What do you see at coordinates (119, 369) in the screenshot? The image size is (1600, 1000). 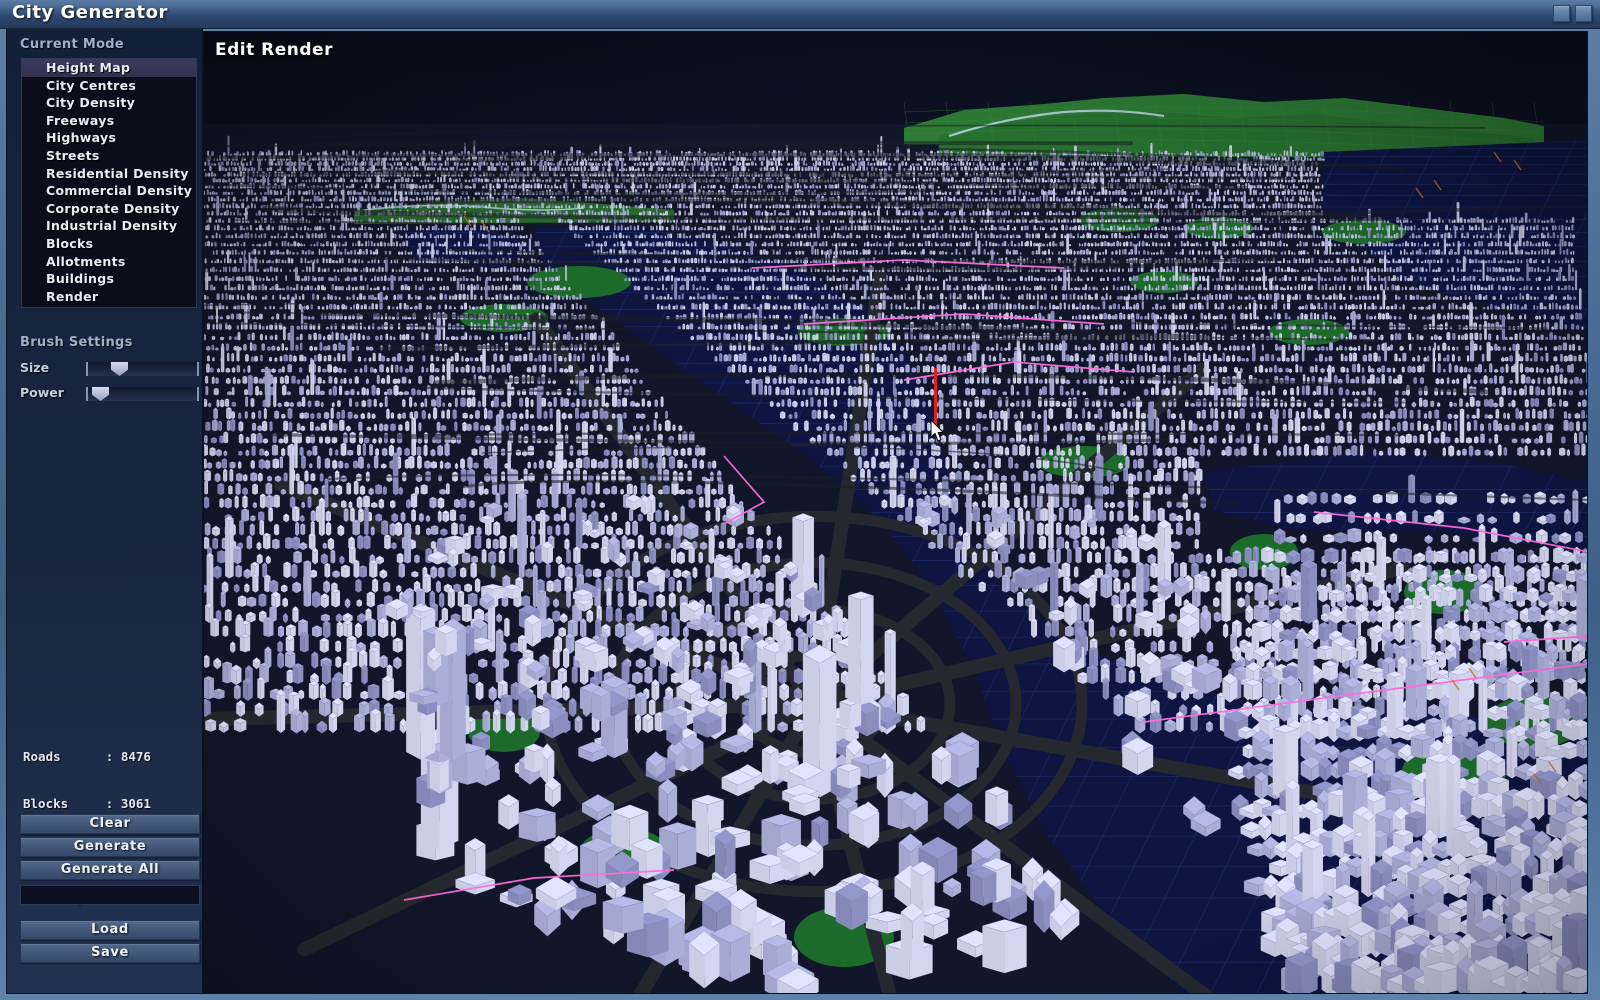 I see `brush-size-handle` at bounding box center [119, 369].